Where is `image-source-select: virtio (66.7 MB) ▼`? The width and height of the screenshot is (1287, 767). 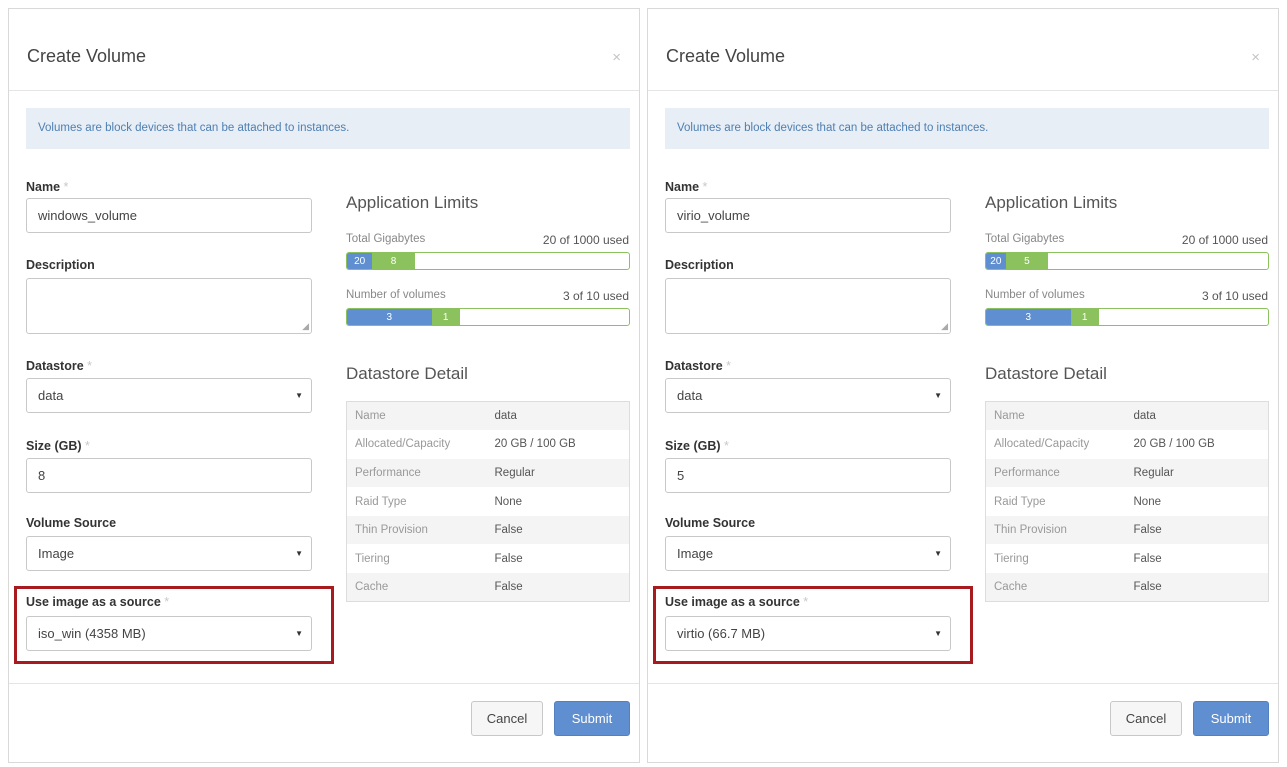
image-source-select: virtio (66.7 MB) ▼ is located at coordinates (808, 633).